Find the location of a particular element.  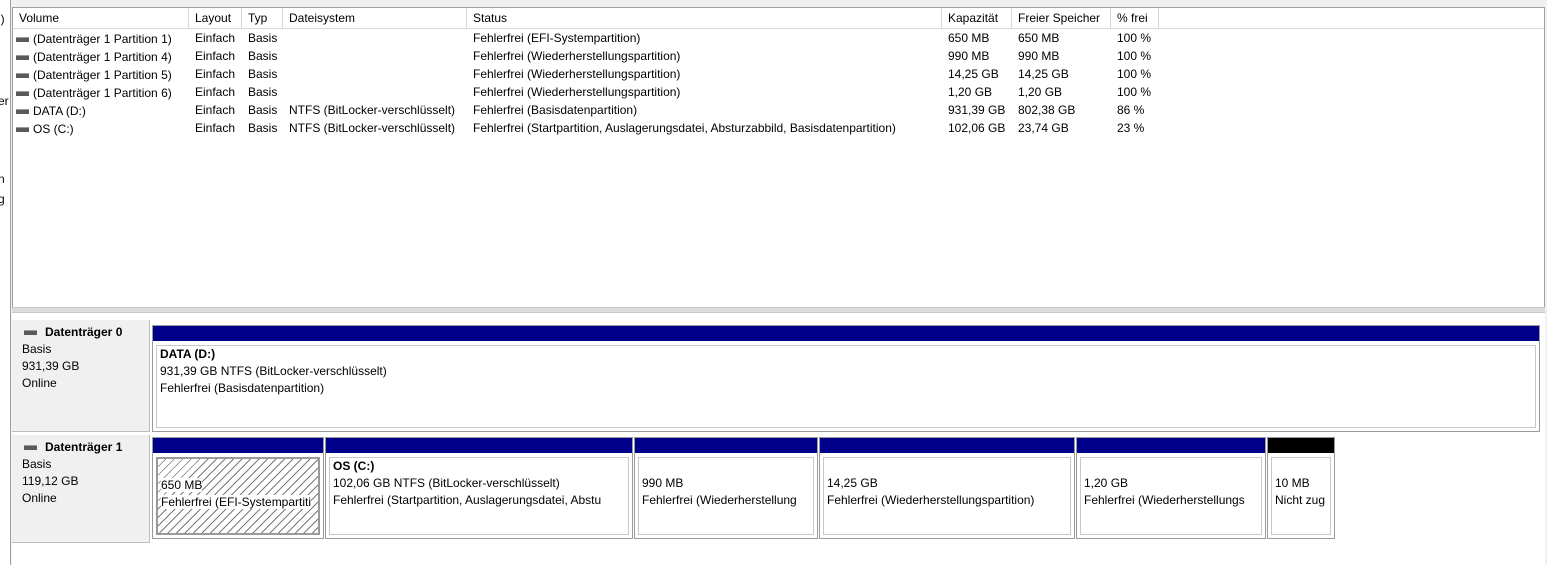

partition-size: 990 MB is located at coordinates (663, 483).